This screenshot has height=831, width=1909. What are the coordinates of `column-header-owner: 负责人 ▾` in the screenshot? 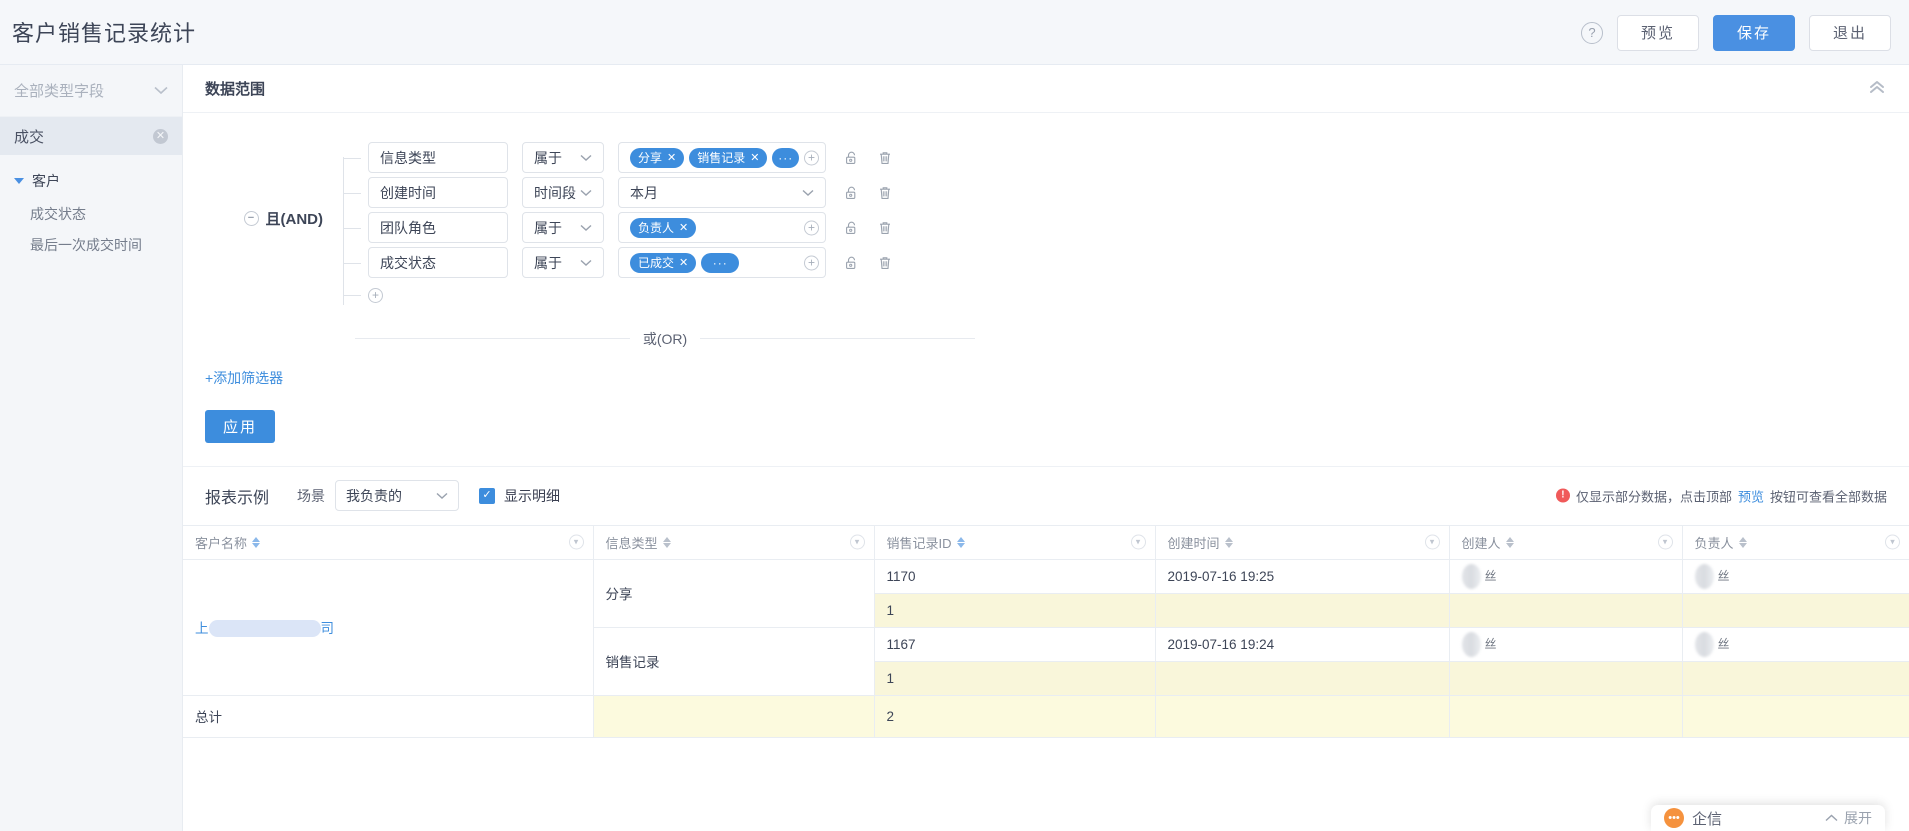 It's located at (1795, 542).